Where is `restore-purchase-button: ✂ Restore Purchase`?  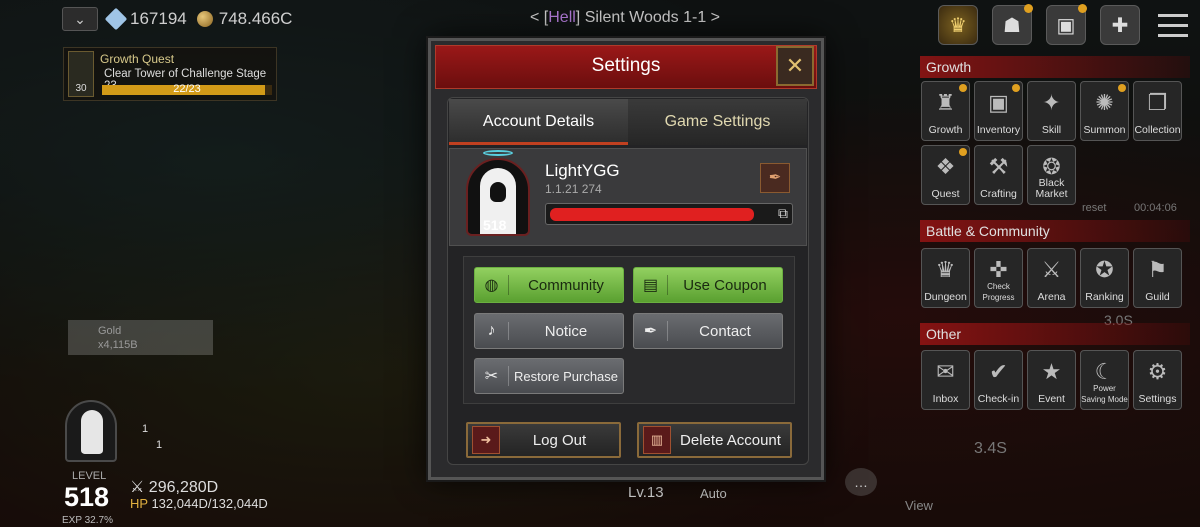 restore-purchase-button: ✂ Restore Purchase is located at coordinates (549, 376).